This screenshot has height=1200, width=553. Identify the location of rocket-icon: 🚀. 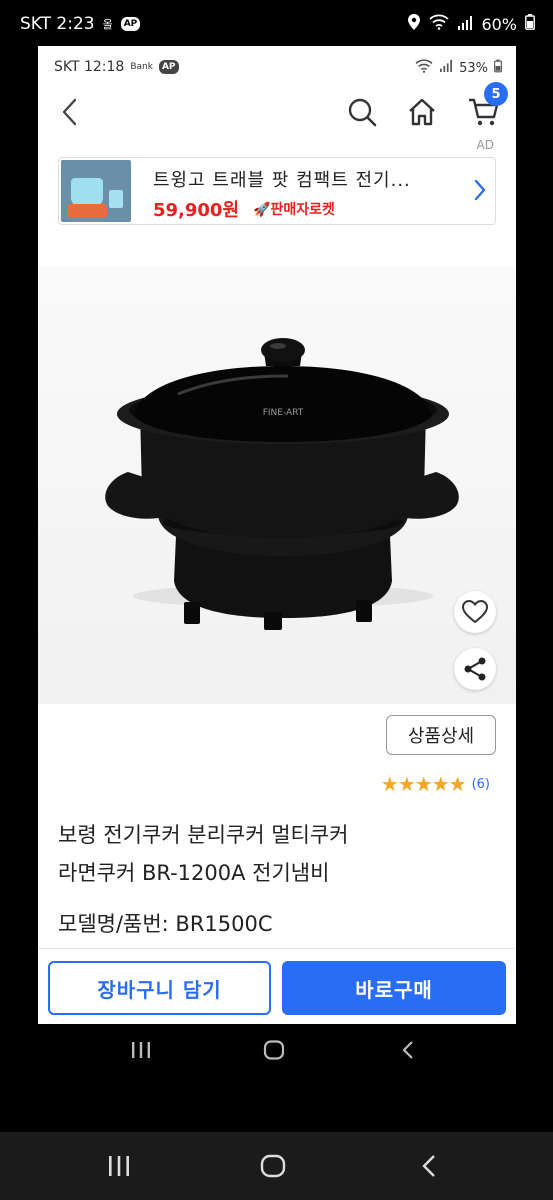
(262, 210).